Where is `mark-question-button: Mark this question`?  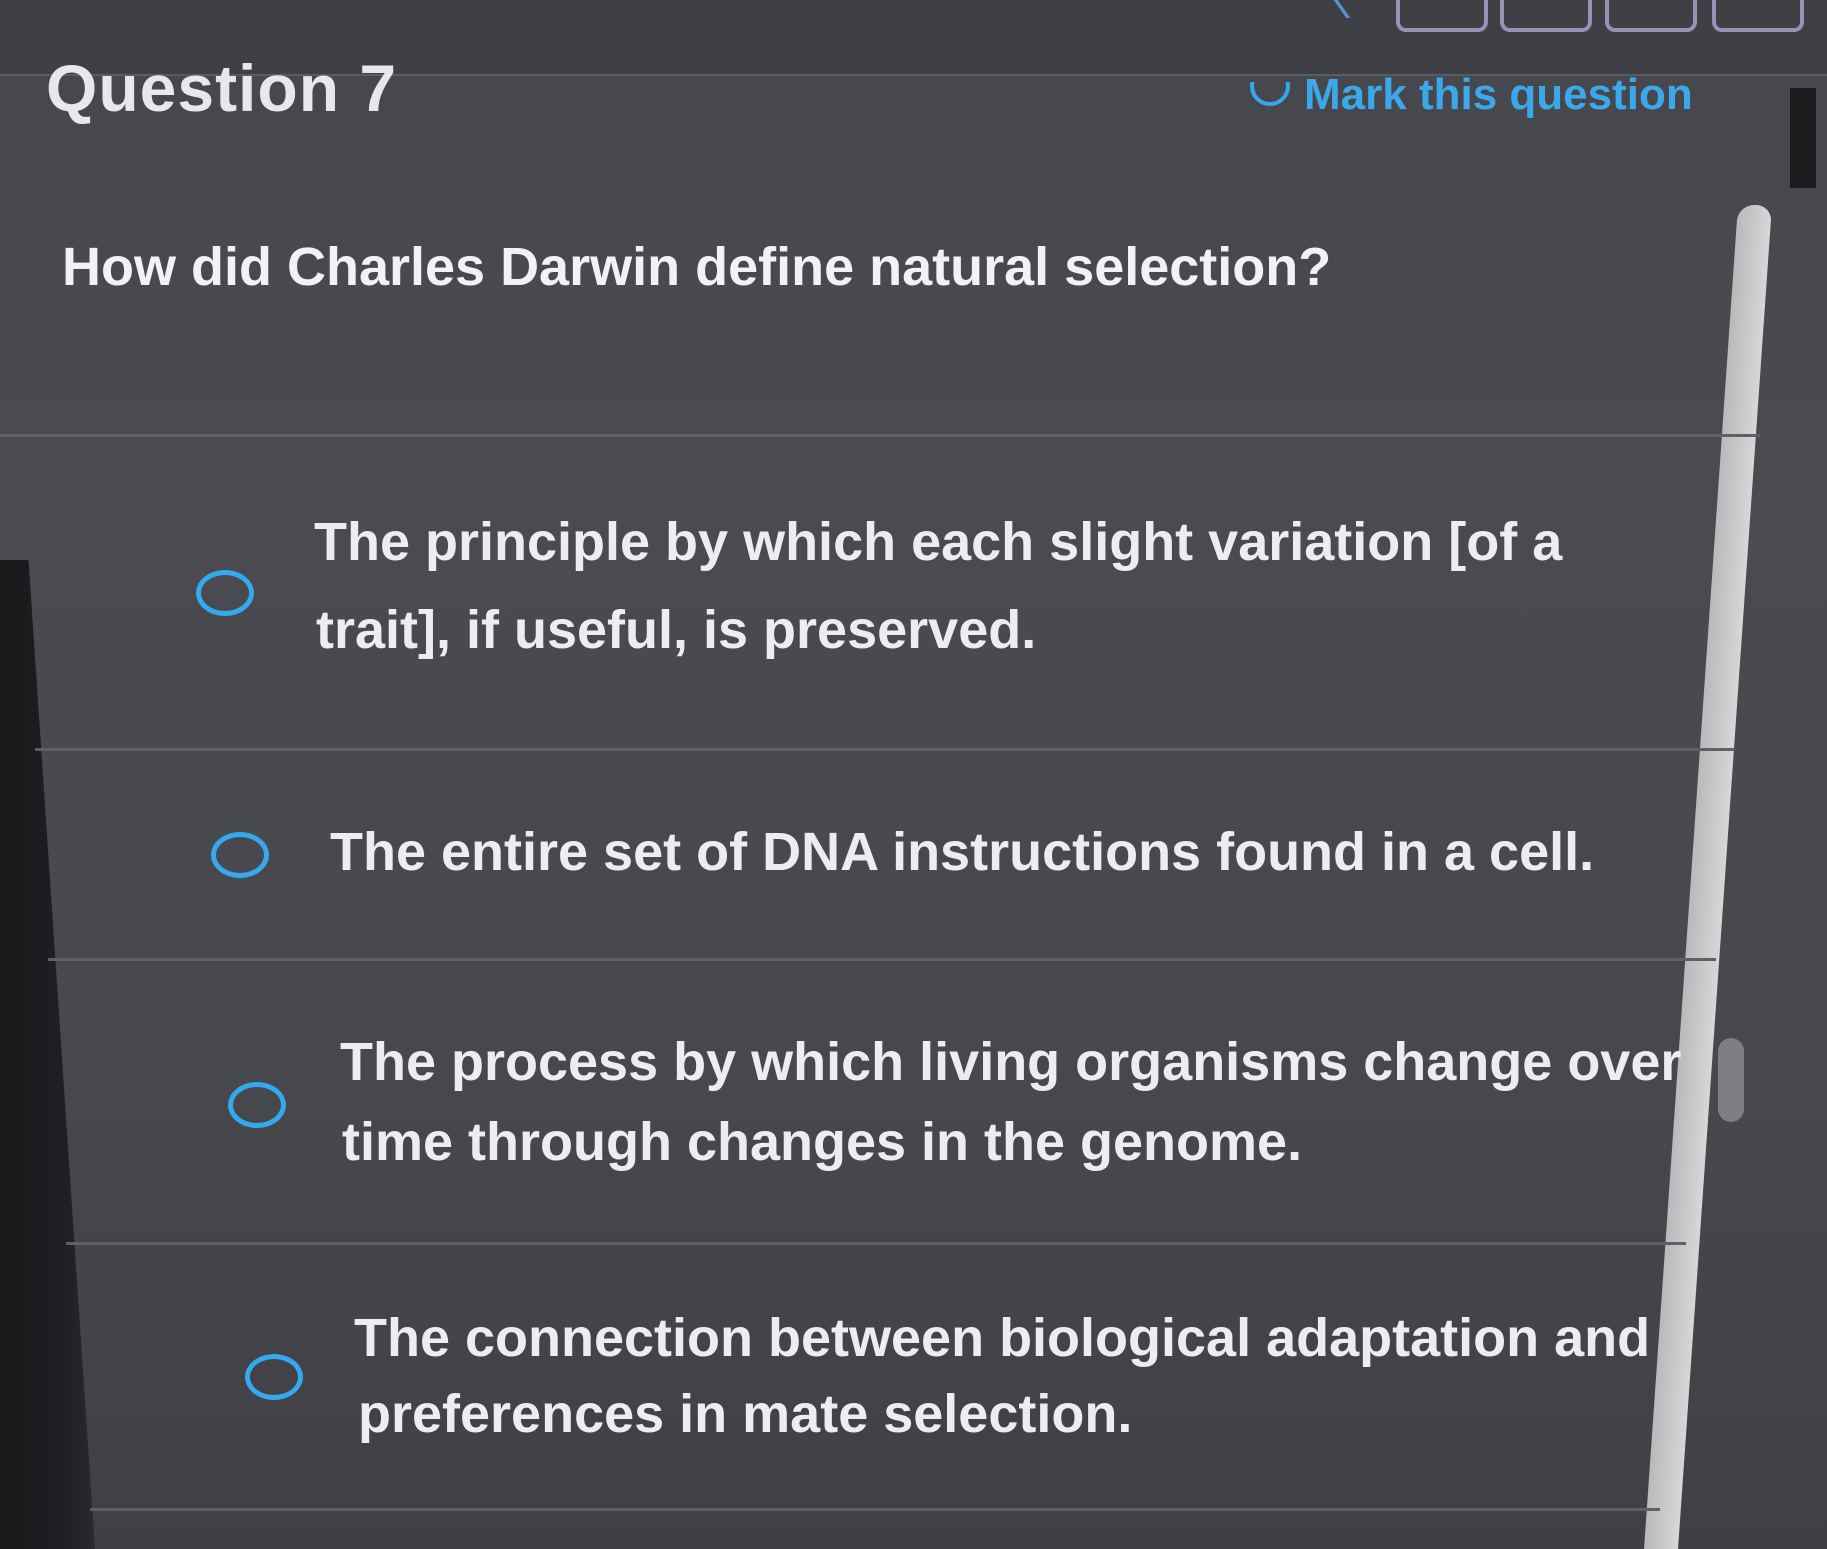 mark-question-button: Mark this question is located at coordinates (1471, 95).